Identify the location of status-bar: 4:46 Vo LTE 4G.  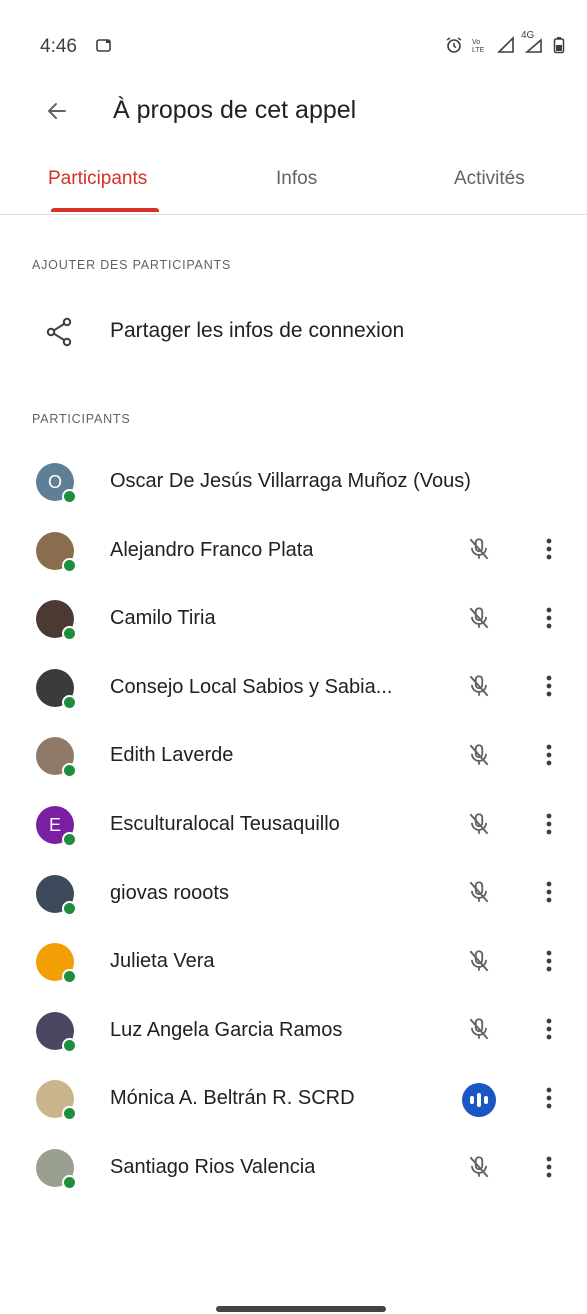
(293, 46).